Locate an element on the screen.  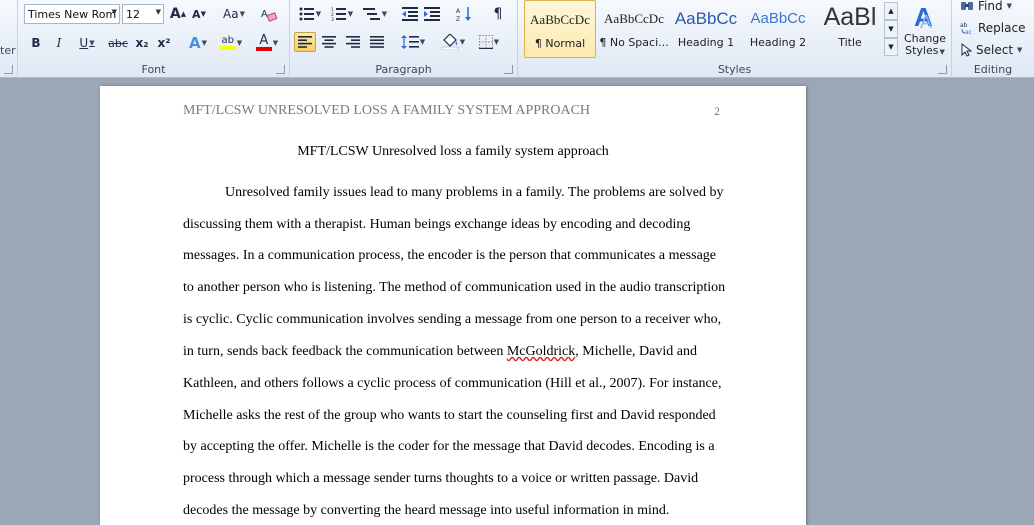
style-name: Heading 2 is located at coordinates (778, 42).